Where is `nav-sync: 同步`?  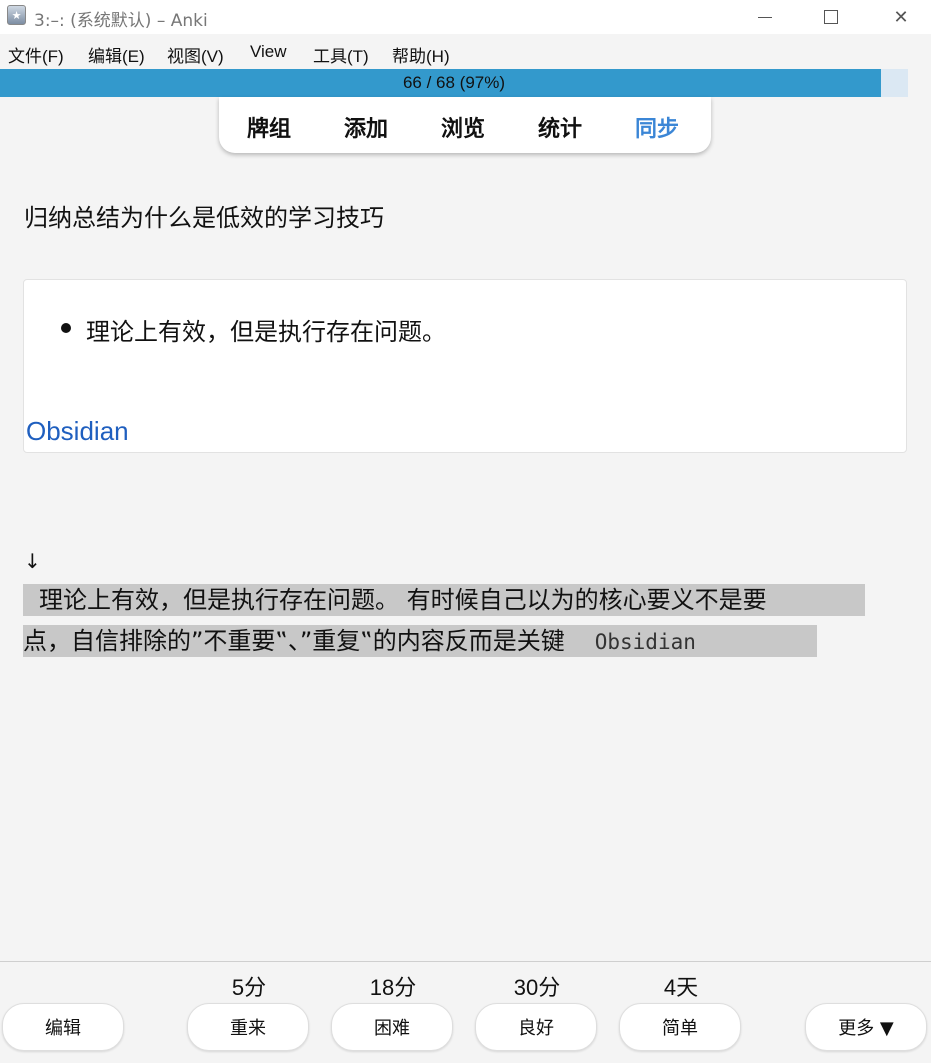
nav-sync: 同步 is located at coordinates (657, 127).